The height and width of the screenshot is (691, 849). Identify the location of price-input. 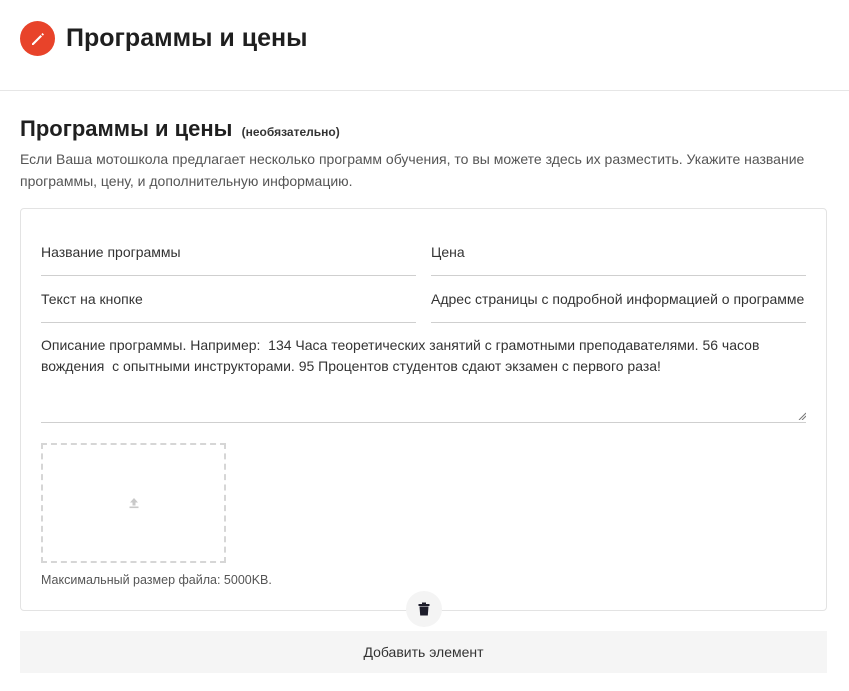
(618, 251).